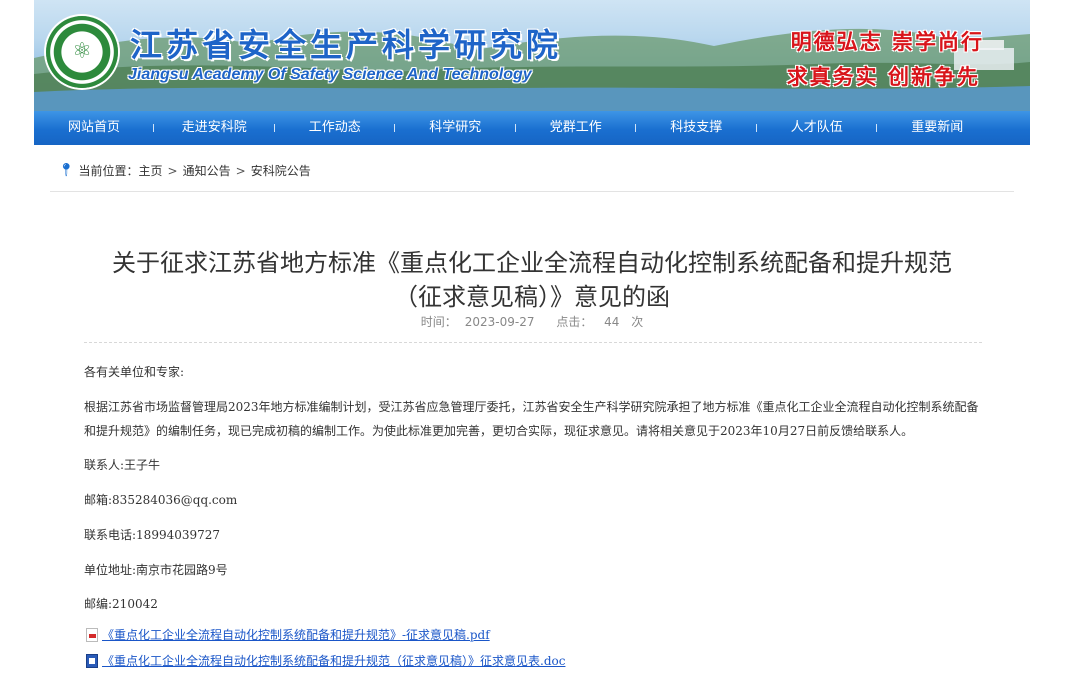 Image resolution: width=1080 pixels, height=695 pixels. What do you see at coordinates (281, 170) in the screenshot?
I see `breadcrumb-academy-notices: 安科院公告` at bounding box center [281, 170].